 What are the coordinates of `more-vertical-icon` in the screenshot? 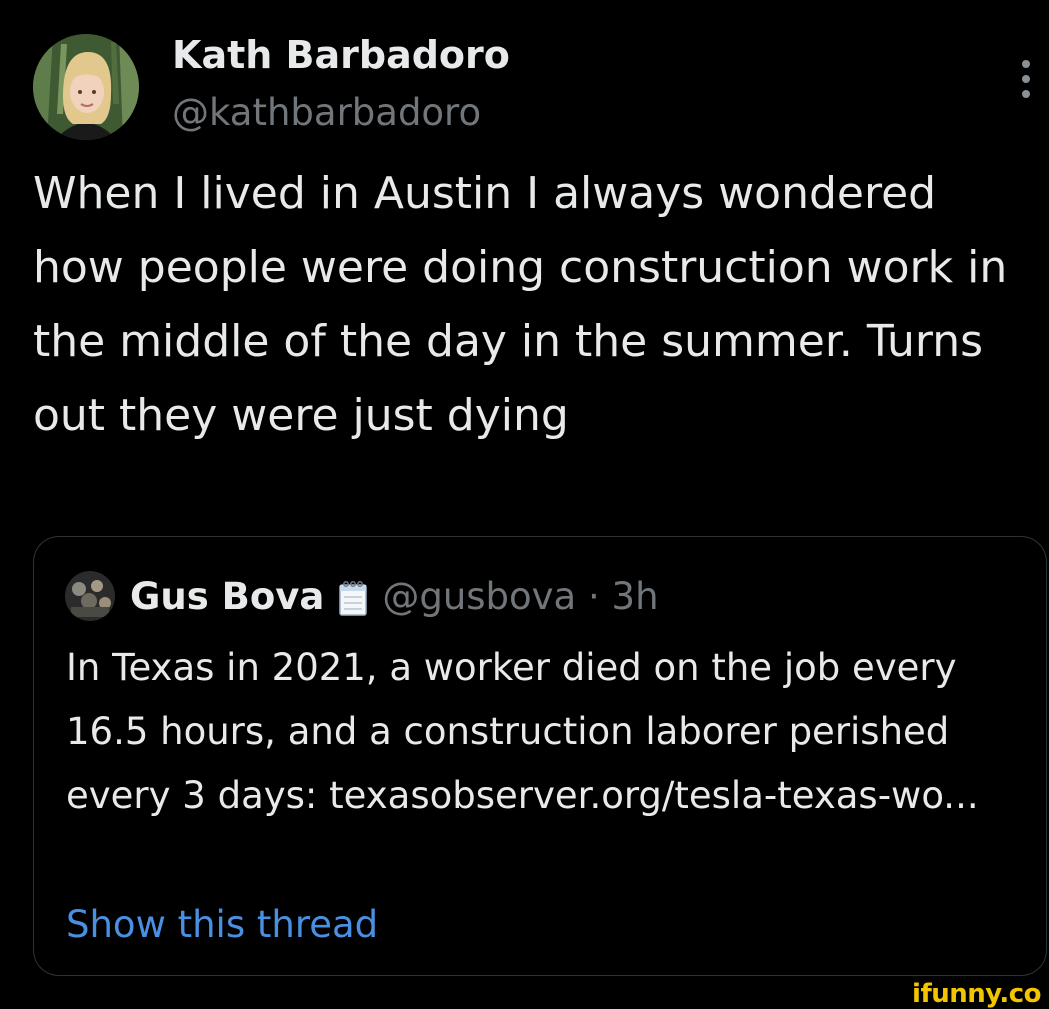 It's located at (1026, 79).